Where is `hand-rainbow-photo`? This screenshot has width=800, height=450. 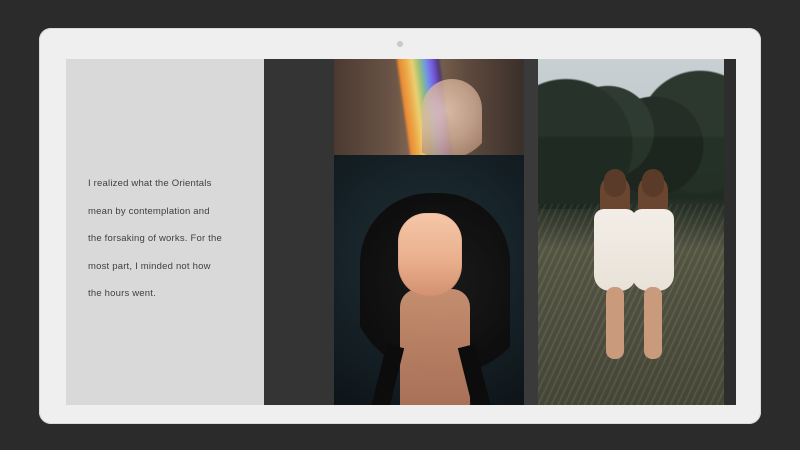 hand-rainbow-photo is located at coordinates (429, 107).